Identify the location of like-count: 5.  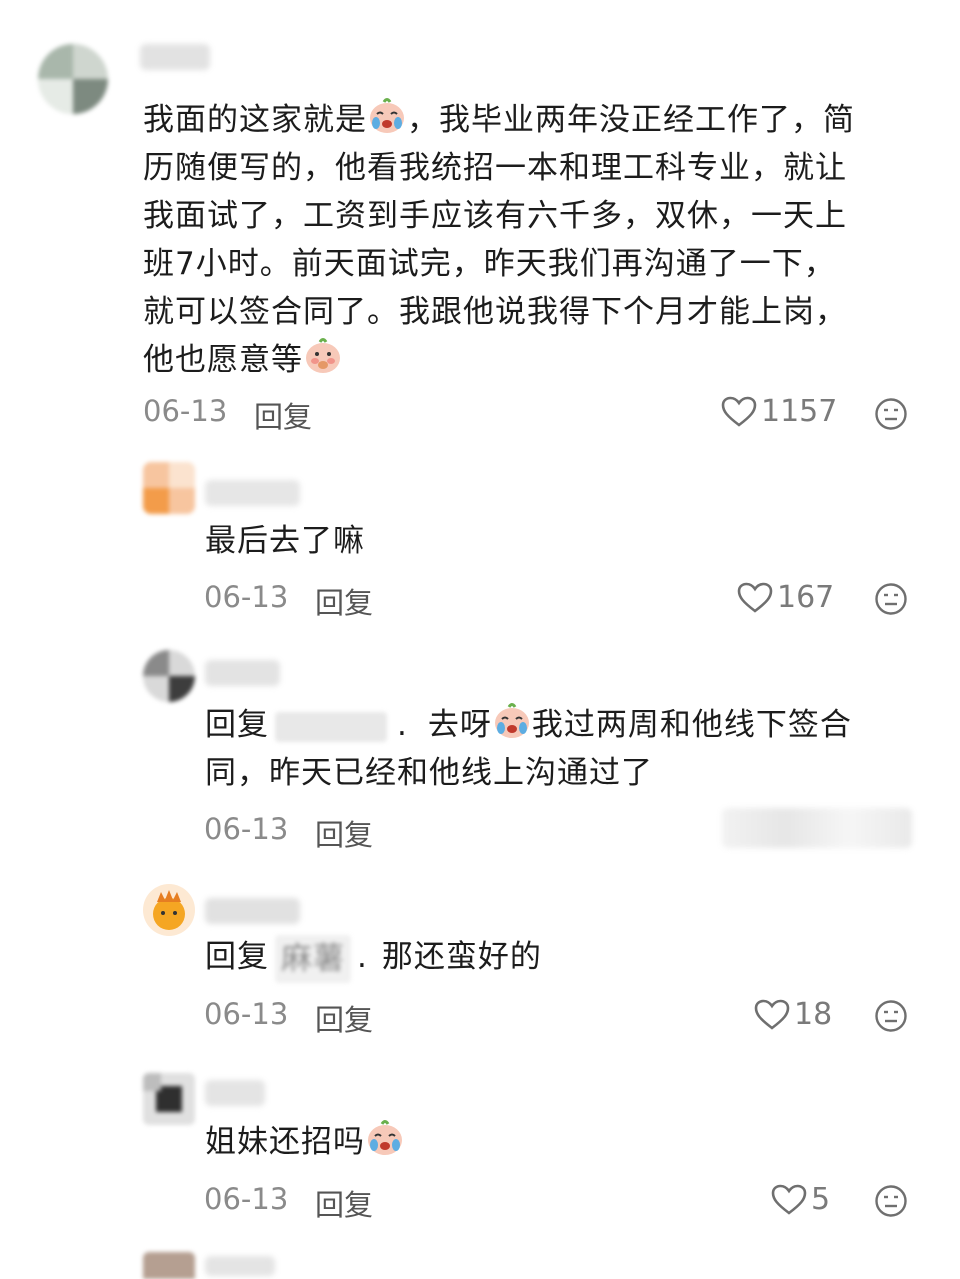
(821, 1199).